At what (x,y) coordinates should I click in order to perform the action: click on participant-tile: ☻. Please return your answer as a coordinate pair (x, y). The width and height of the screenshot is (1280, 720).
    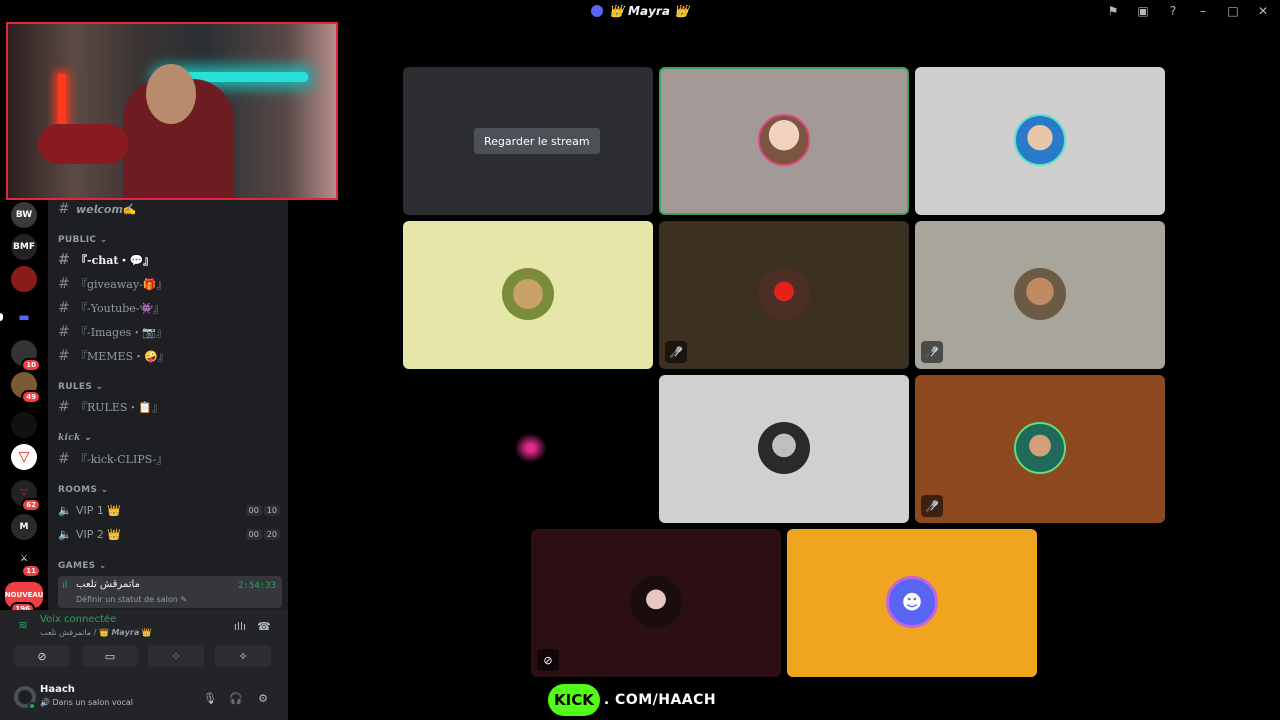
    Looking at the image, I should click on (912, 603).